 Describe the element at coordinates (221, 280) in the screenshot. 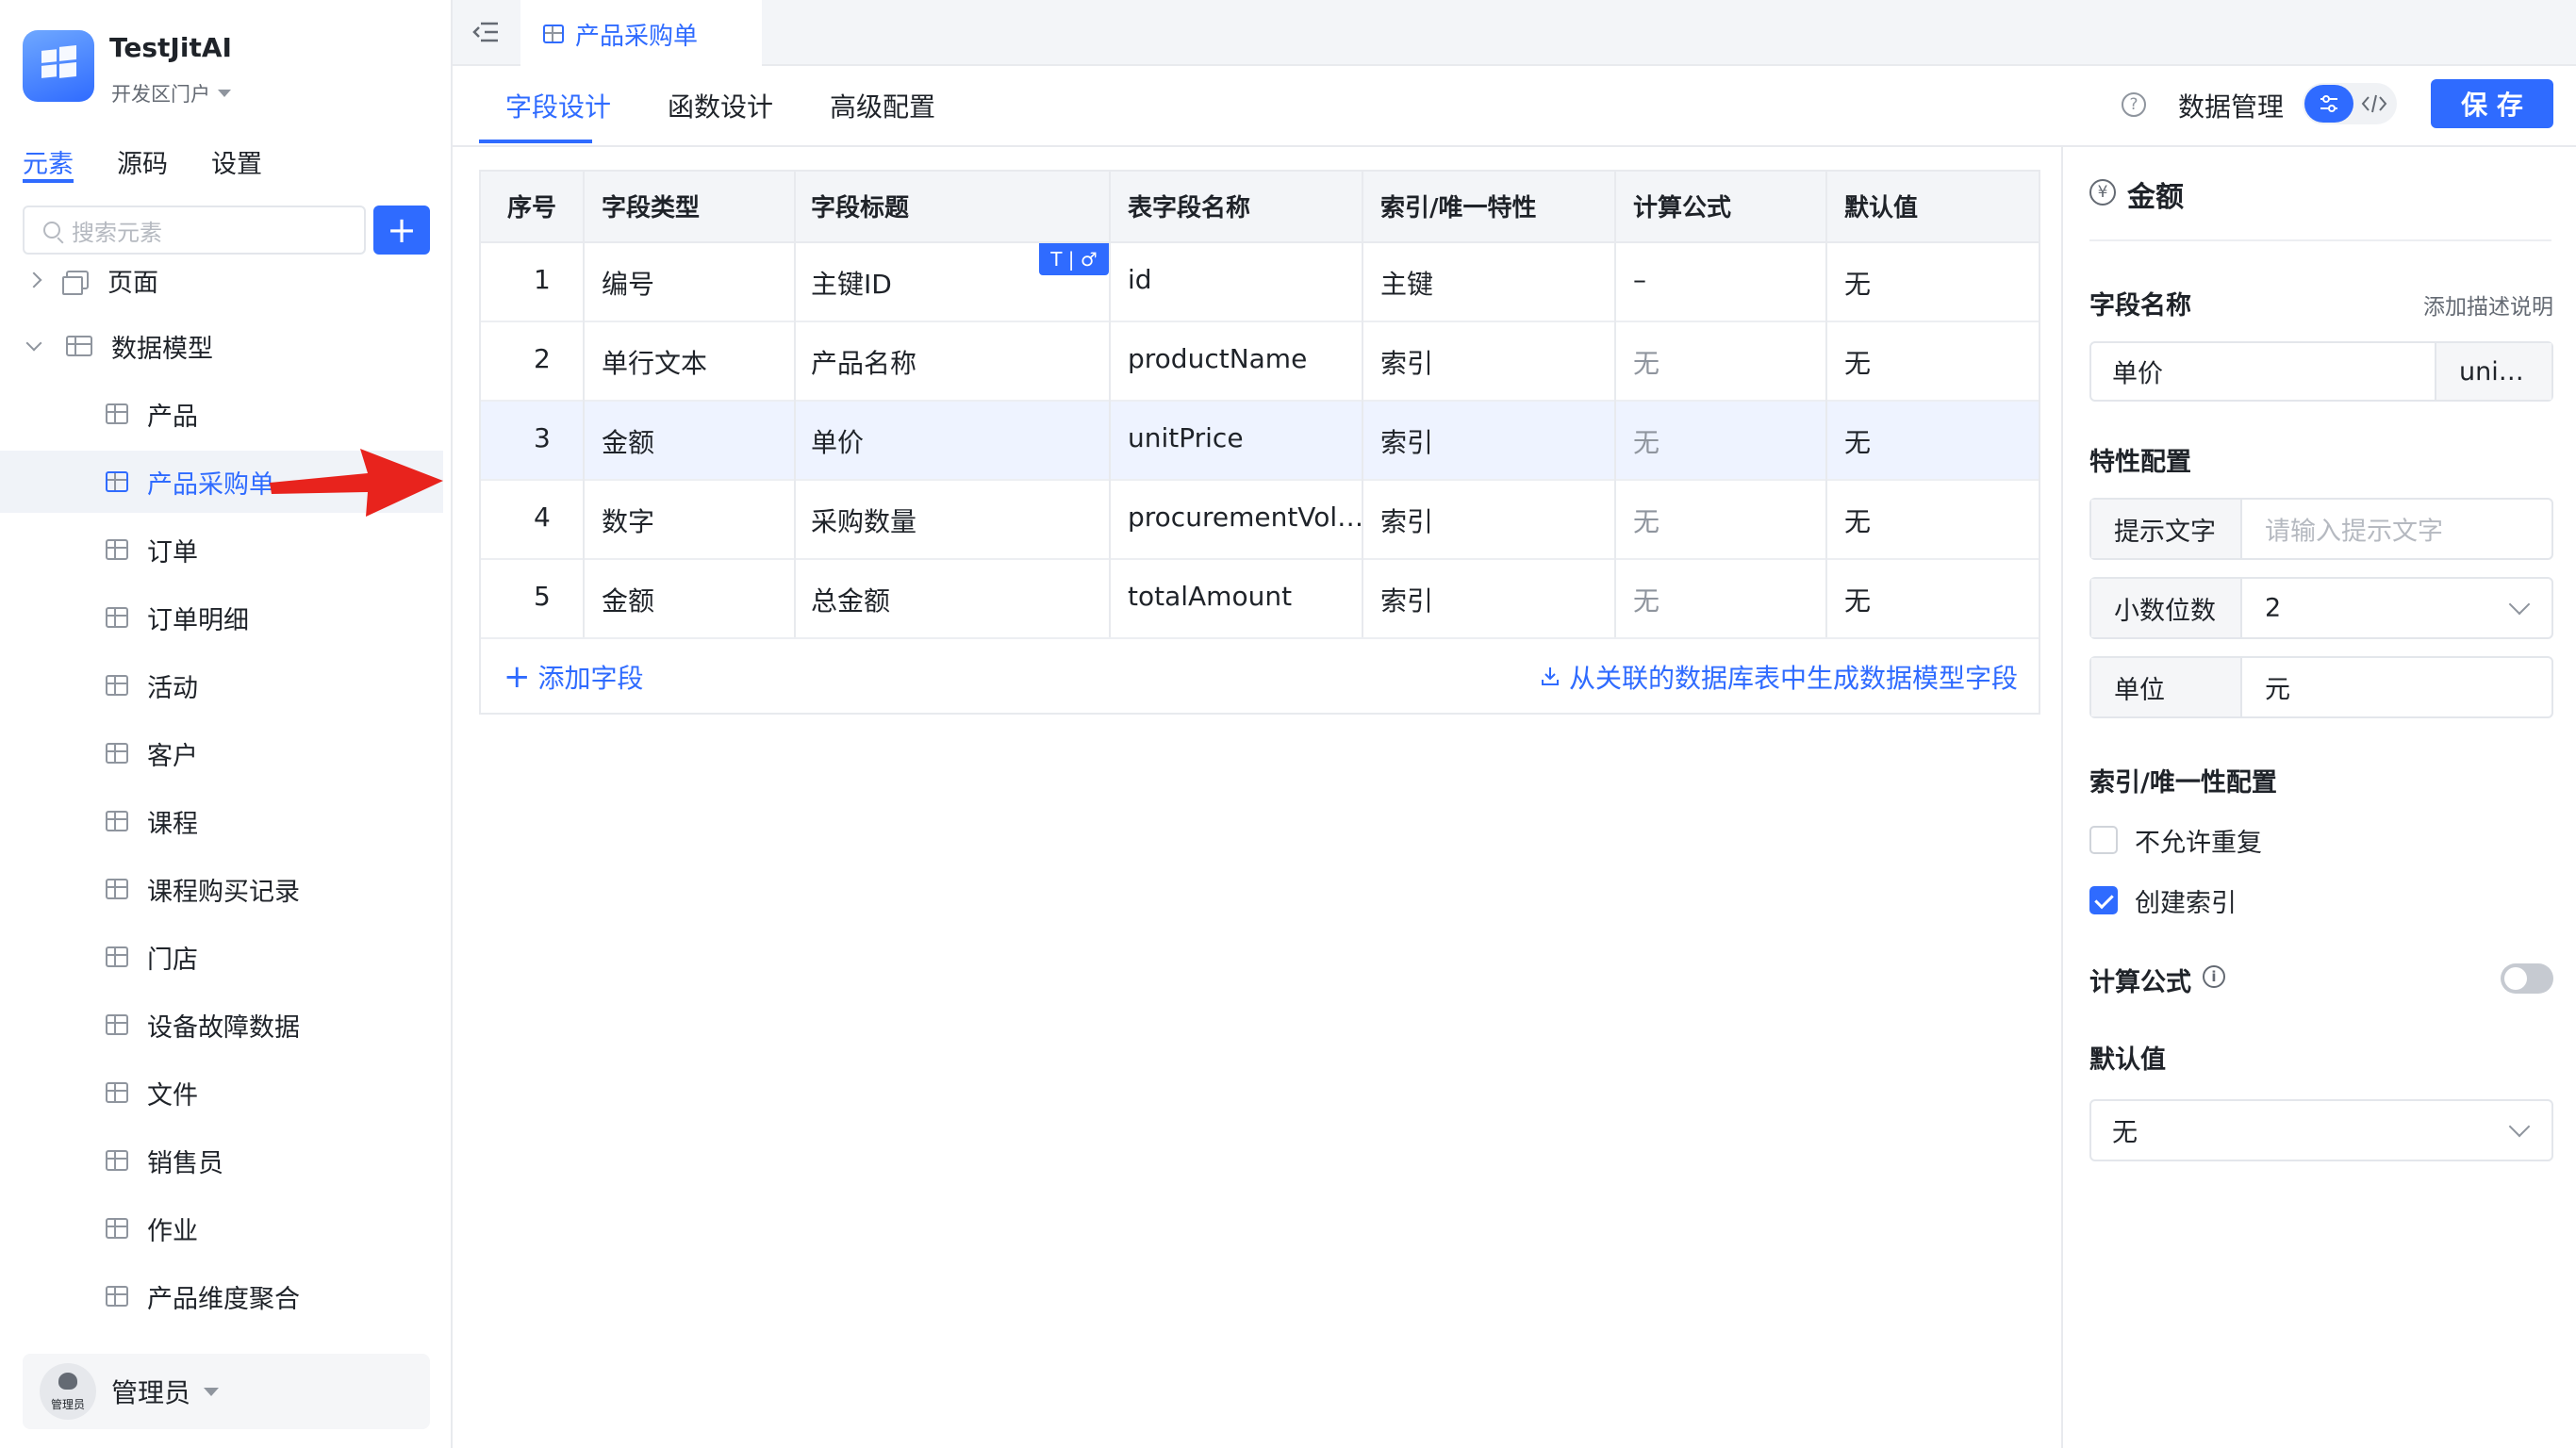

I see `tree-item-pages: 页面` at that location.